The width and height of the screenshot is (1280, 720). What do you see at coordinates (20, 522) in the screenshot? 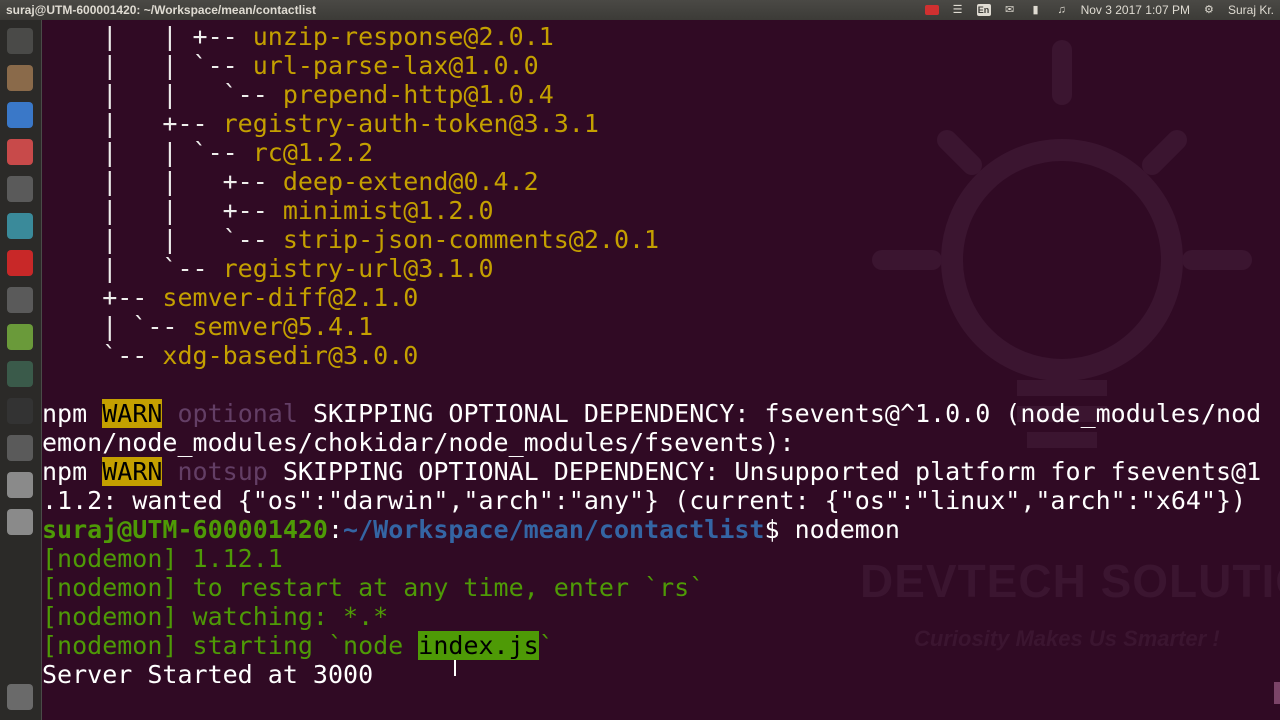
I see `disk2-icon` at bounding box center [20, 522].